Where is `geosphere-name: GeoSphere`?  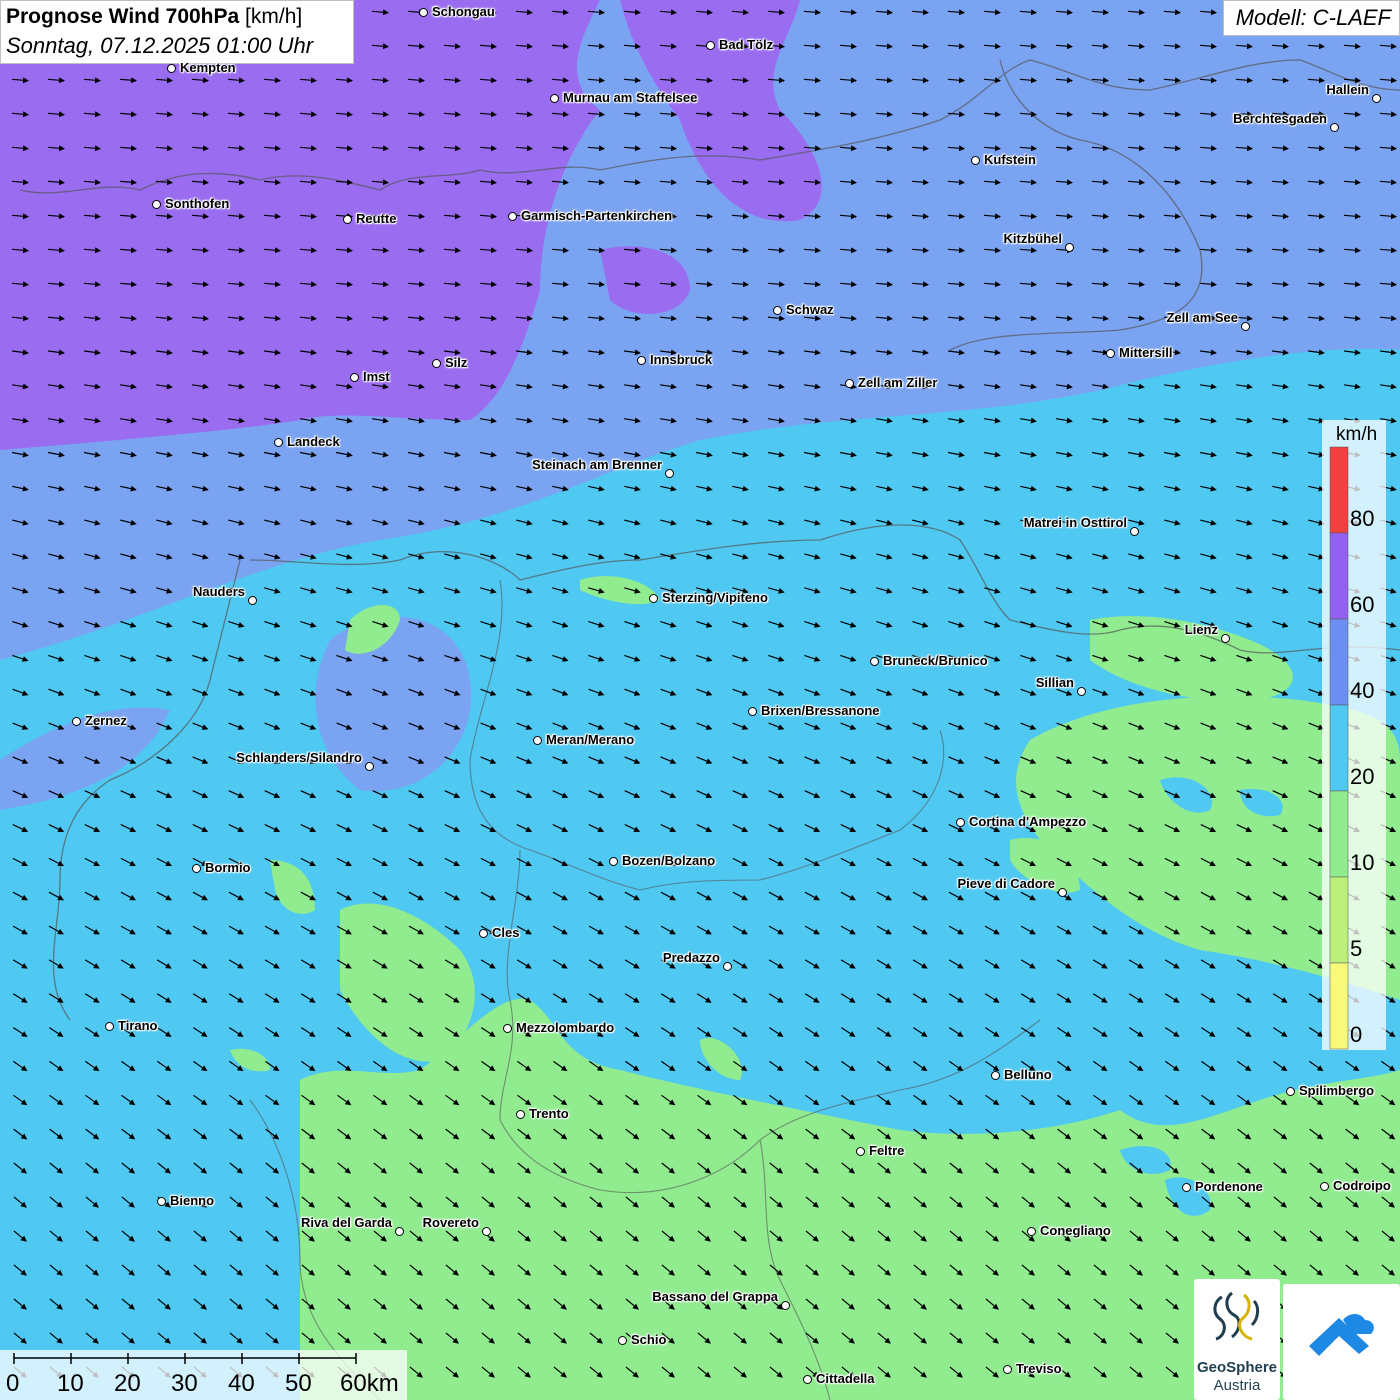
geosphere-name: GeoSphere is located at coordinates (1237, 1367).